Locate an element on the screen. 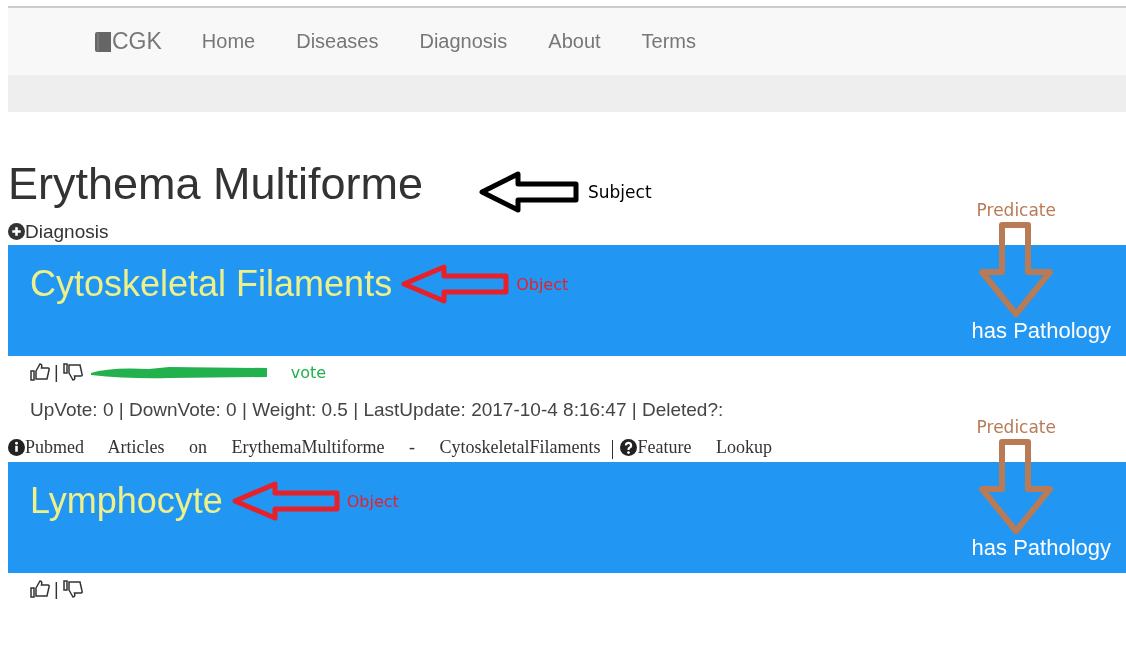 The width and height of the screenshot is (1126, 646). brand-link: CGK is located at coordinates (128, 41).